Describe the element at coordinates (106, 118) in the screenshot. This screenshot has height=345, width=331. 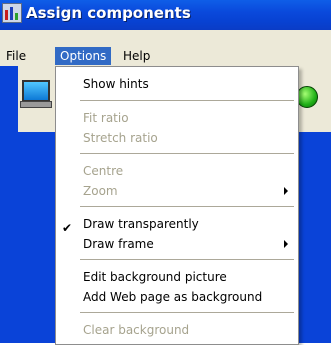
I see `menu-item-label: Fit ratio` at that location.